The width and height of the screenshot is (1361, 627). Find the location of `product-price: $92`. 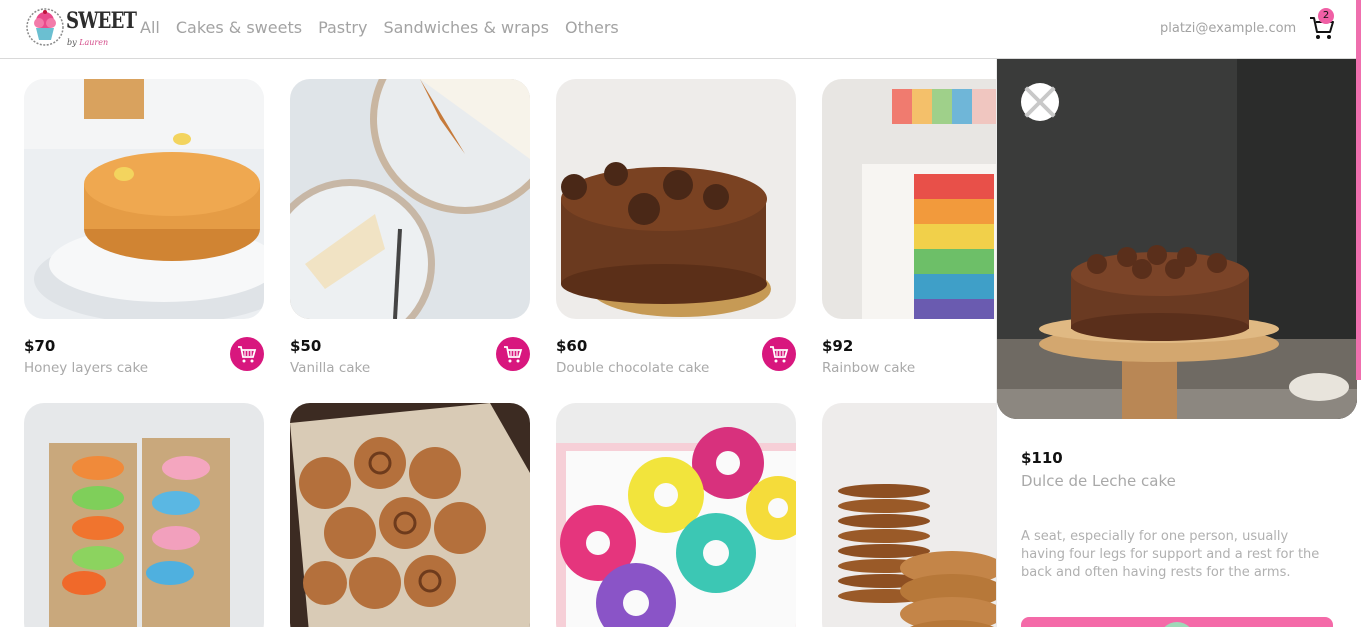

product-price: $92 is located at coordinates (838, 346).